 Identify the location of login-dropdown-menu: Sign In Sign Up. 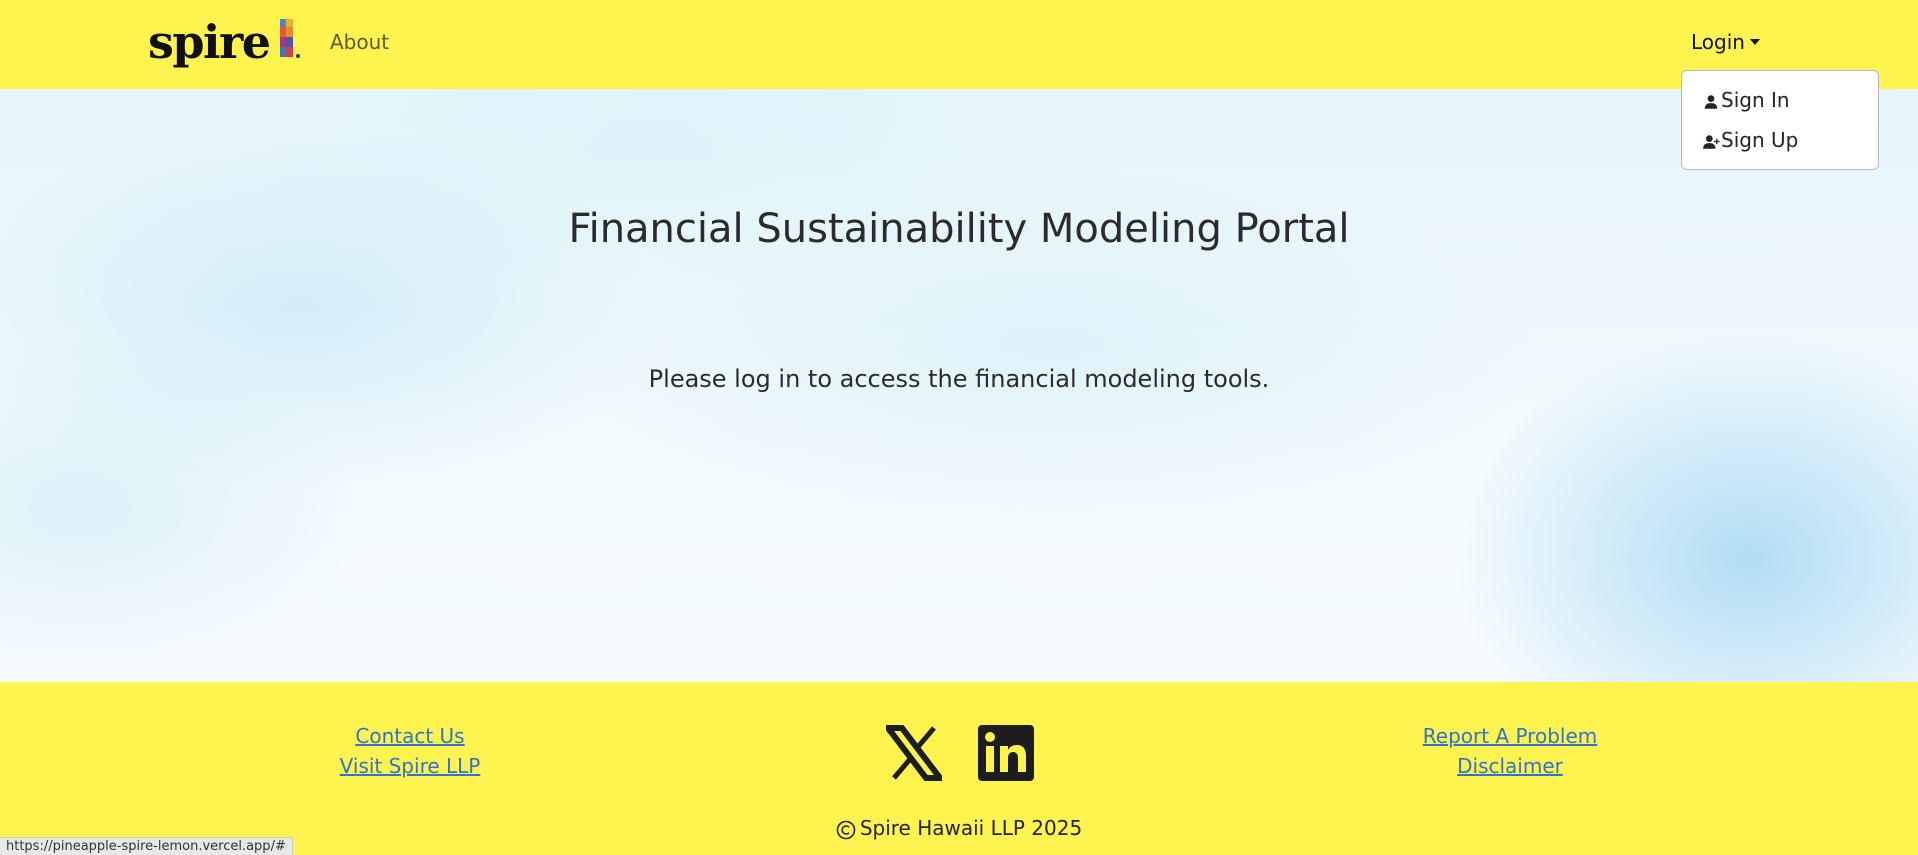
(1780, 120).